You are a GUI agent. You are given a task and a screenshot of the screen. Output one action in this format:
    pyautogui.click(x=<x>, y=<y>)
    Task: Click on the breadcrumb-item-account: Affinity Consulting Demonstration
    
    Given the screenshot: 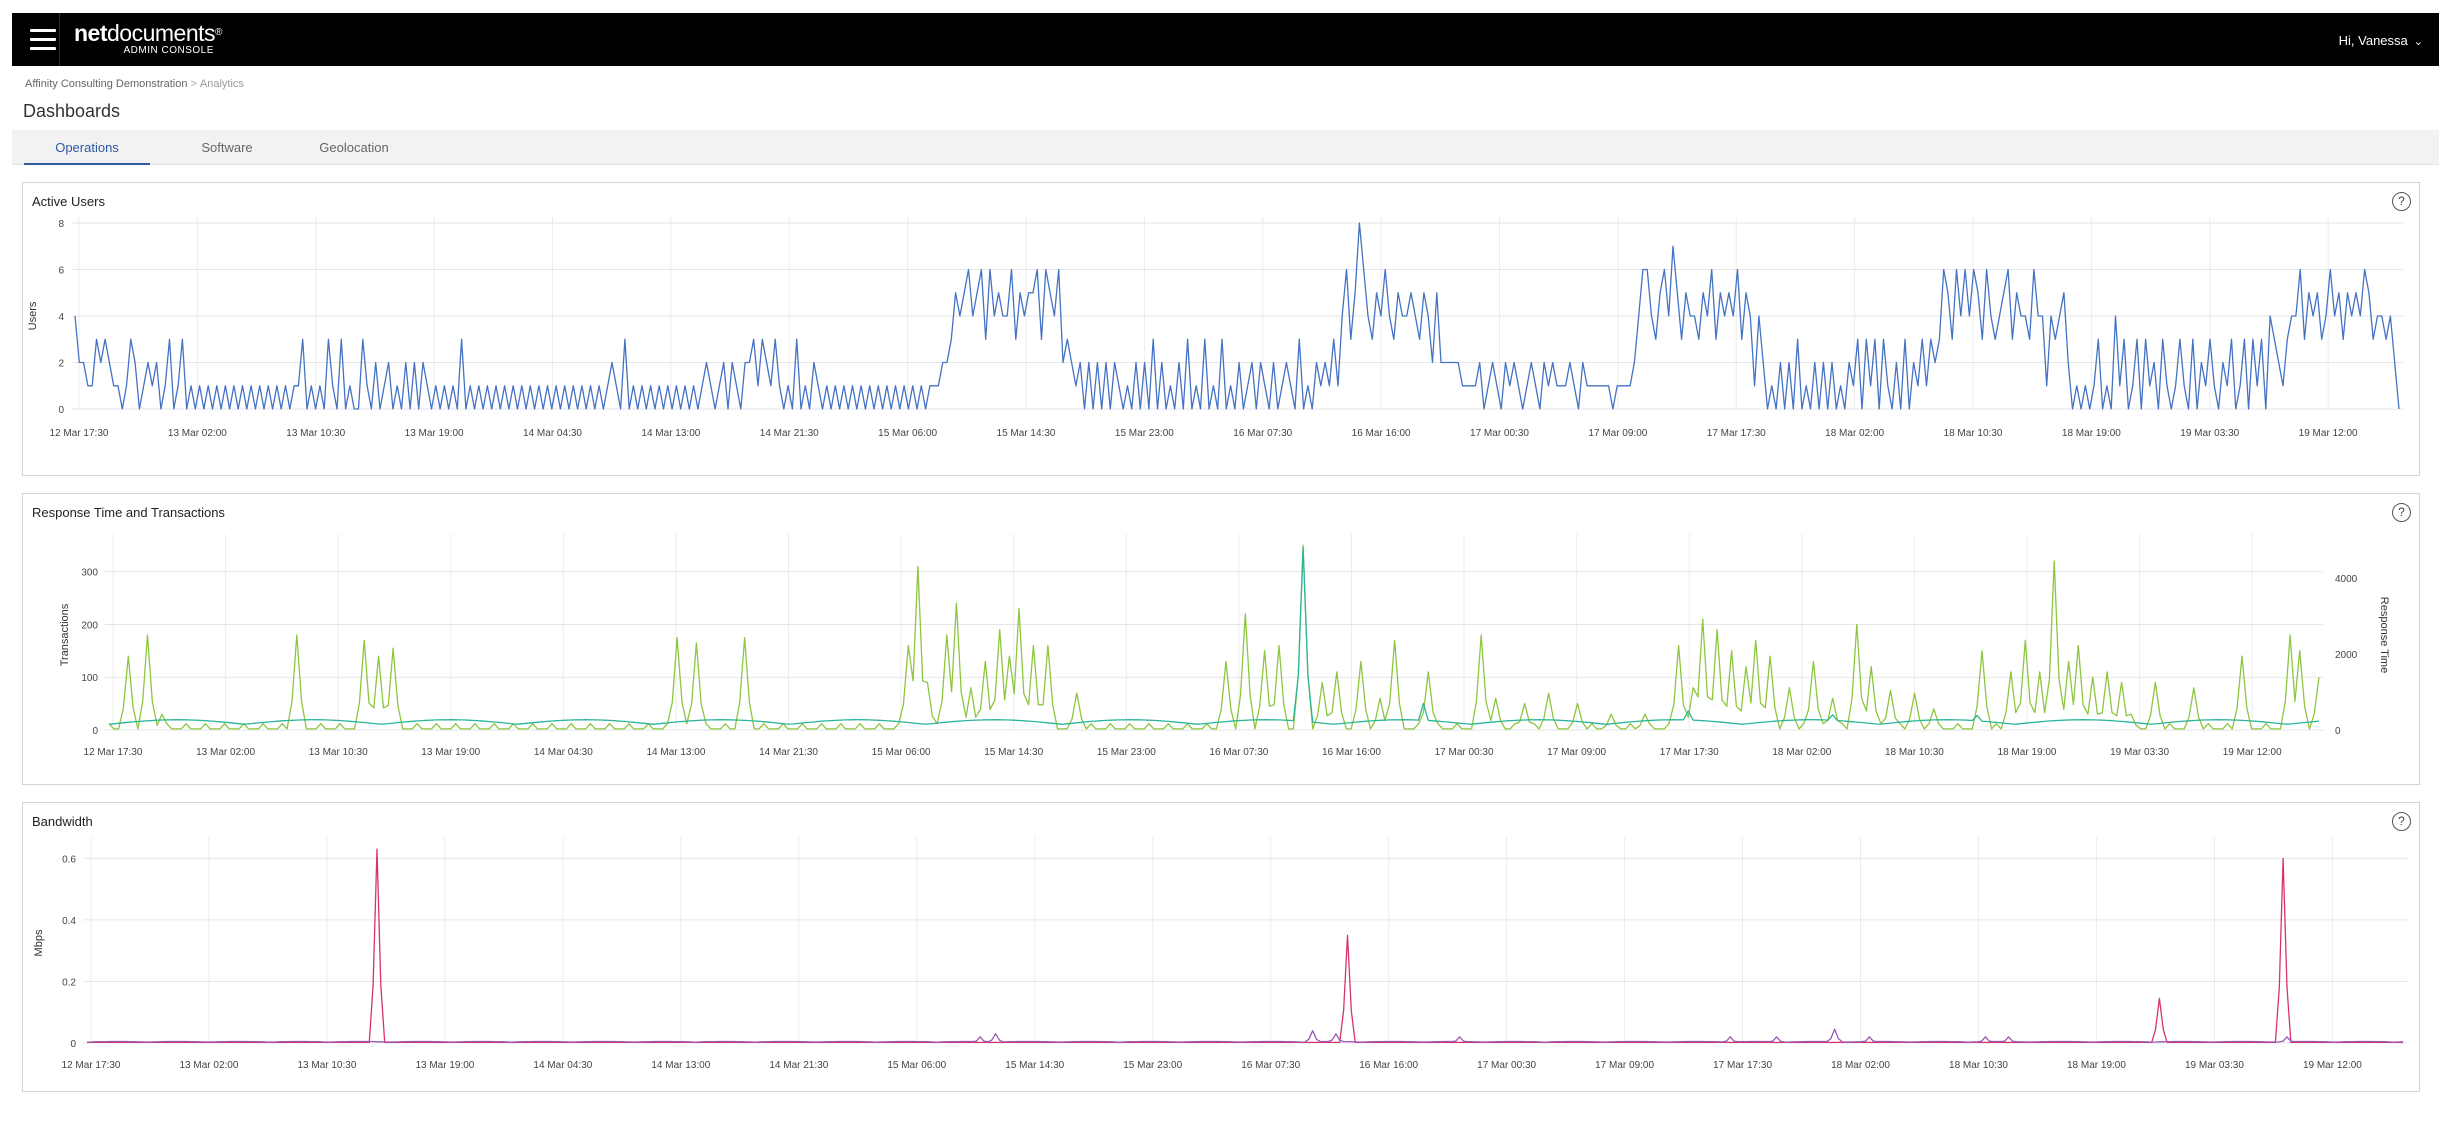 What is the action you would take?
    pyautogui.click(x=106, y=84)
    